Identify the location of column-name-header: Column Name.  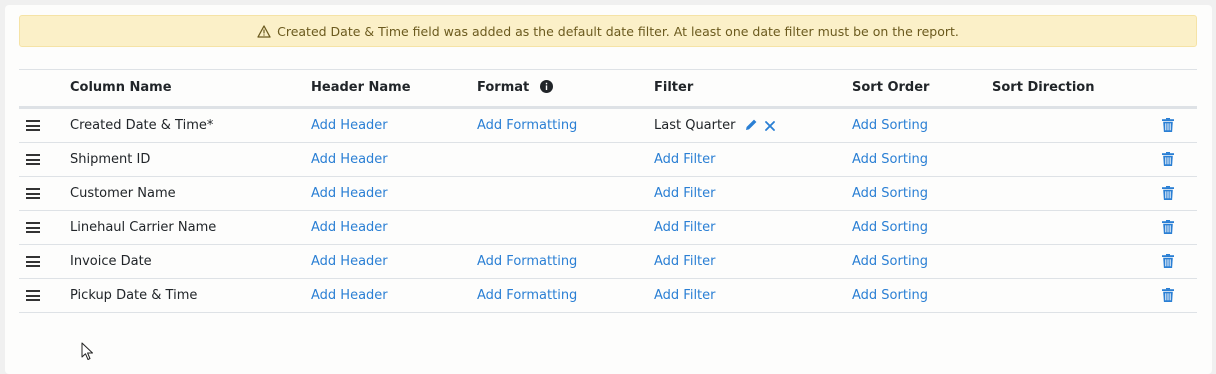
(121, 87).